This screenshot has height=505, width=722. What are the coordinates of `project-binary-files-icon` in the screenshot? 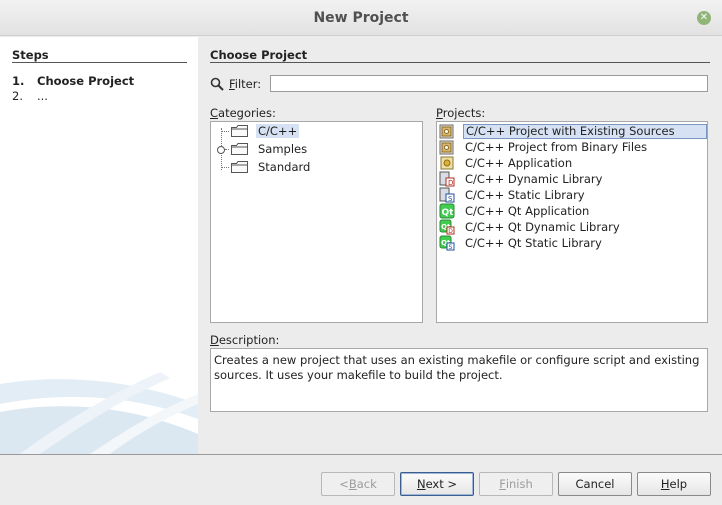 It's located at (446, 147).